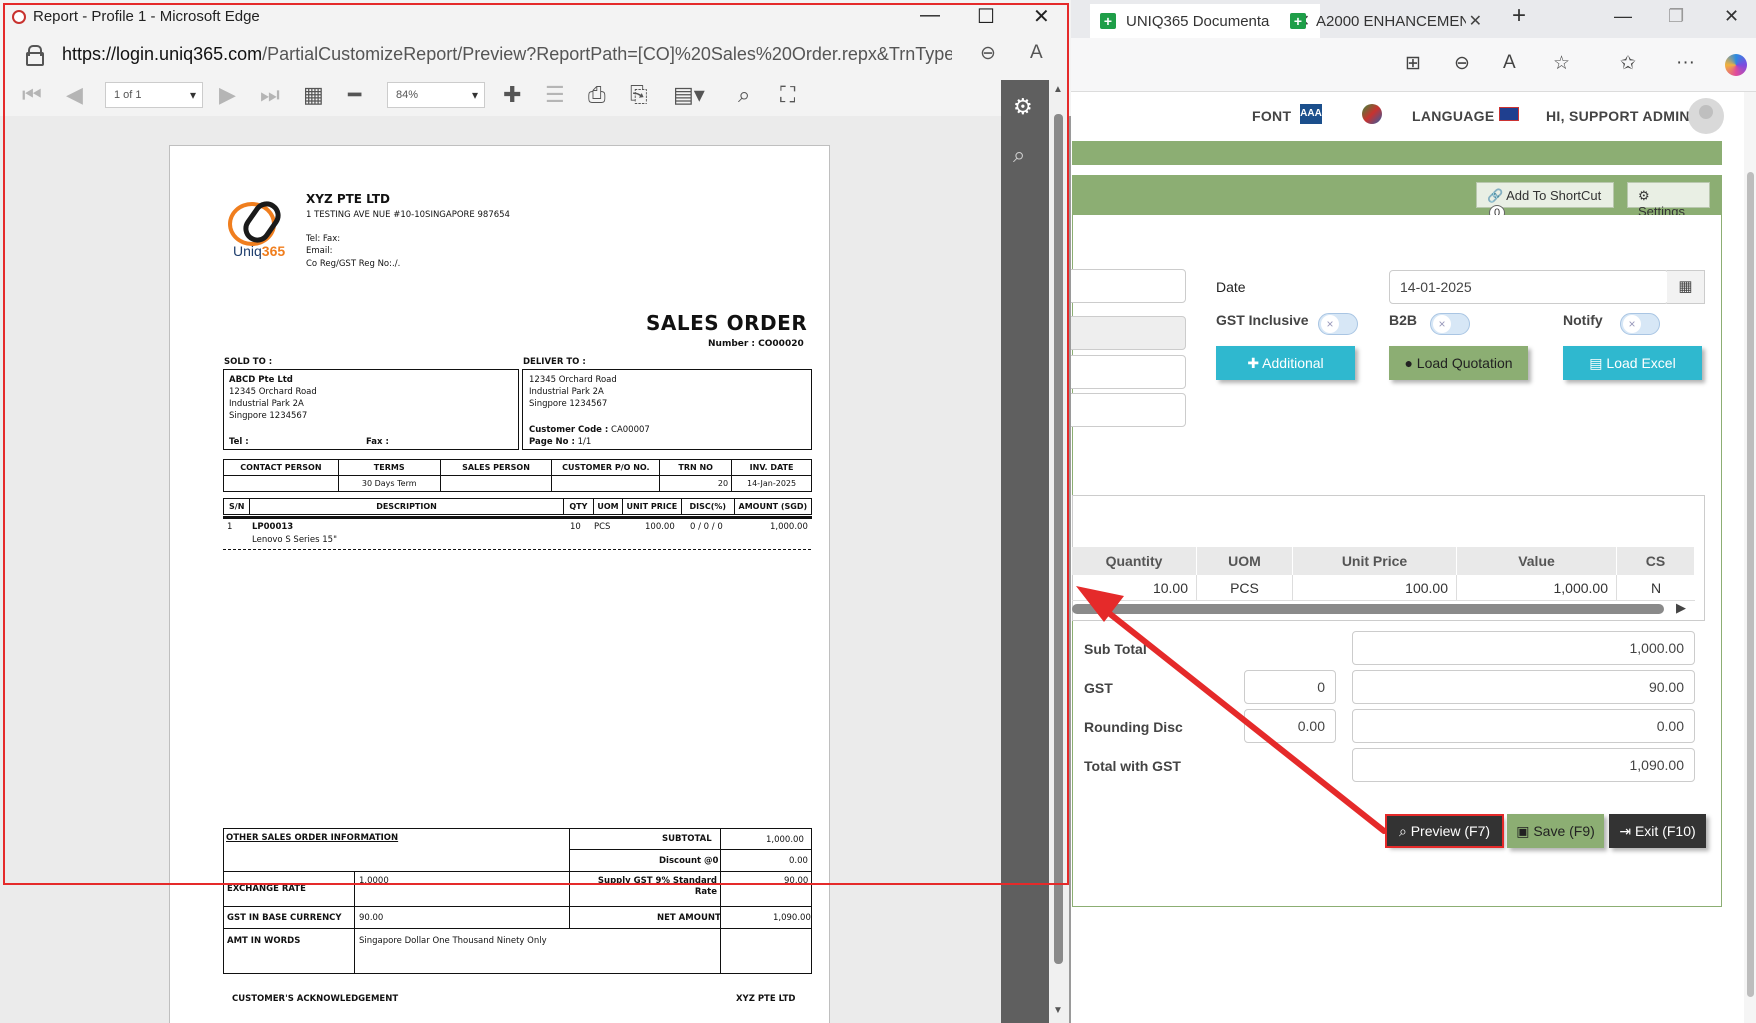 This screenshot has width=1756, height=1023. What do you see at coordinates (1523, 726) in the screenshot?
I see `rounding-disc-right-field: 0.00` at bounding box center [1523, 726].